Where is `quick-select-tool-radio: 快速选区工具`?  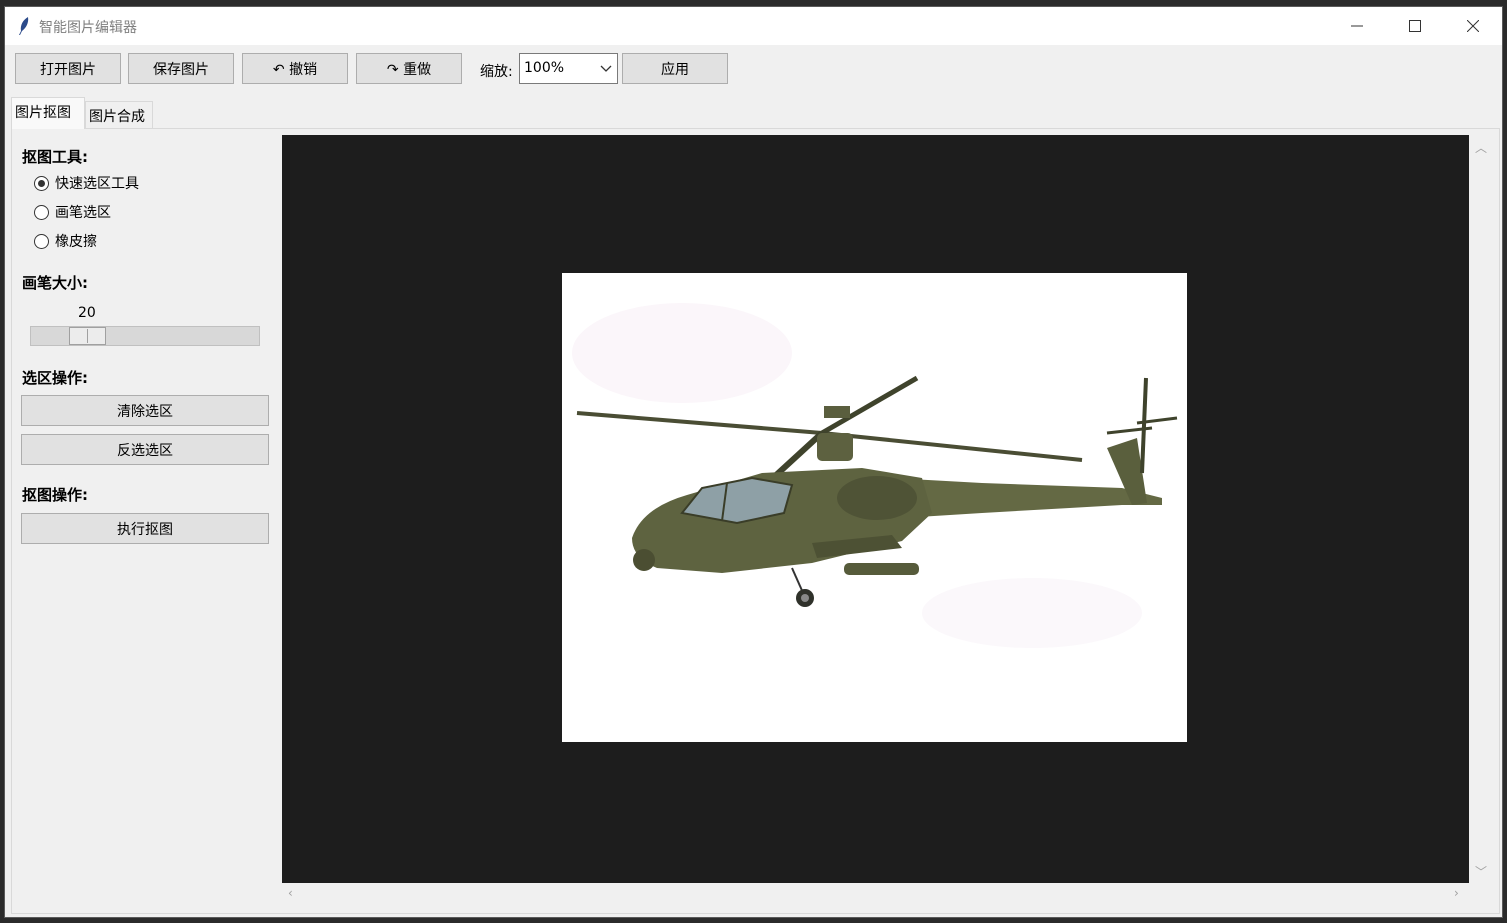 quick-select-tool-radio: 快速选区工具 is located at coordinates (86, 183).